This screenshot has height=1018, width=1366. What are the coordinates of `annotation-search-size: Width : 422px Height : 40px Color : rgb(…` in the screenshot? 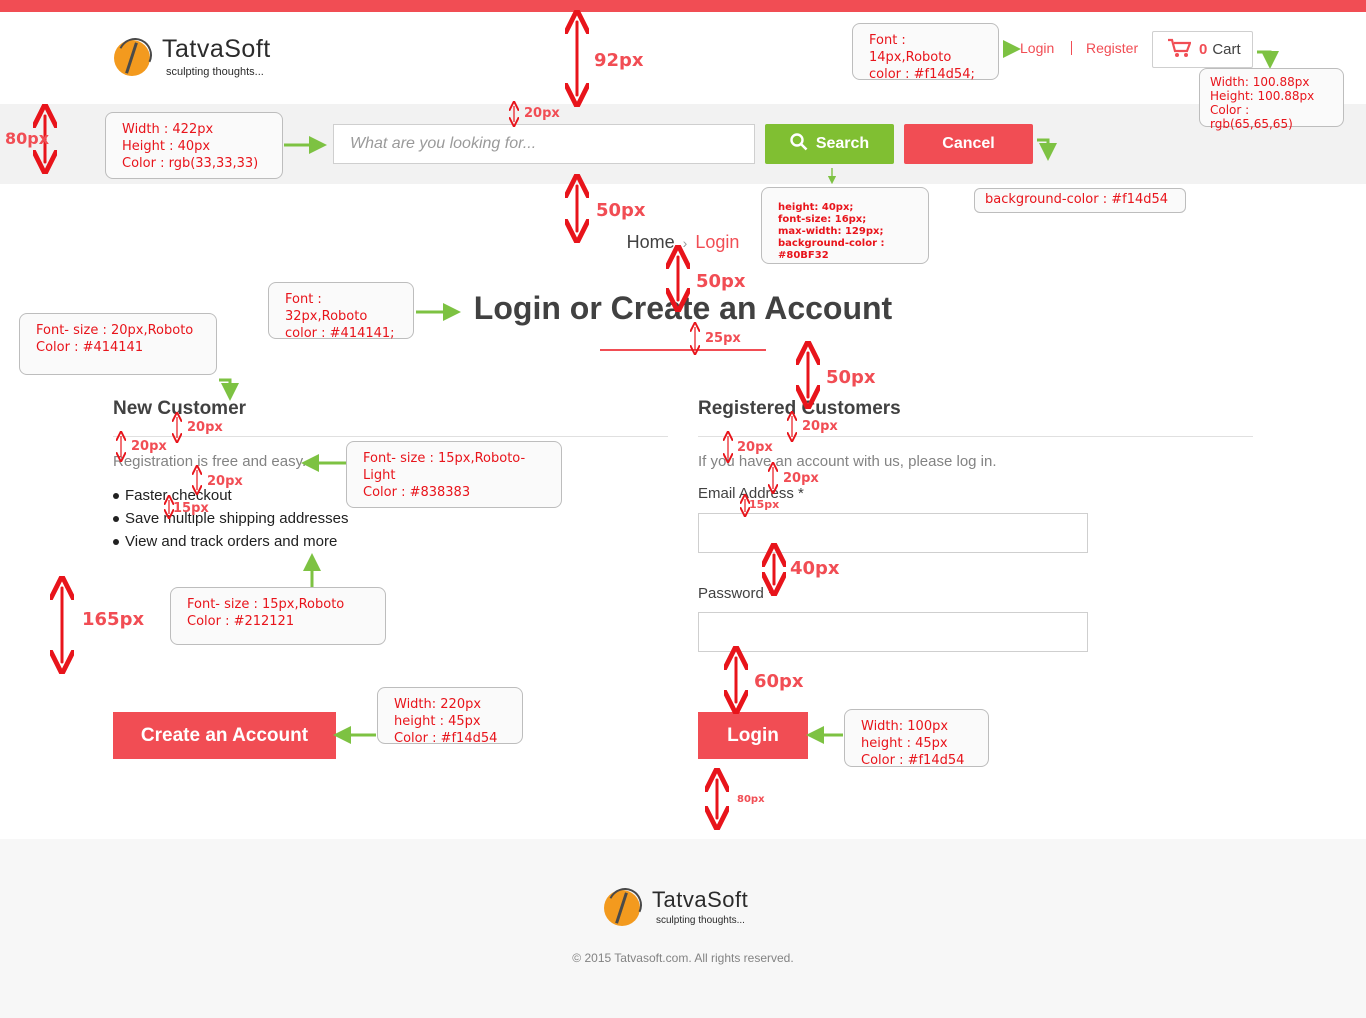 It's located at (194, 145).